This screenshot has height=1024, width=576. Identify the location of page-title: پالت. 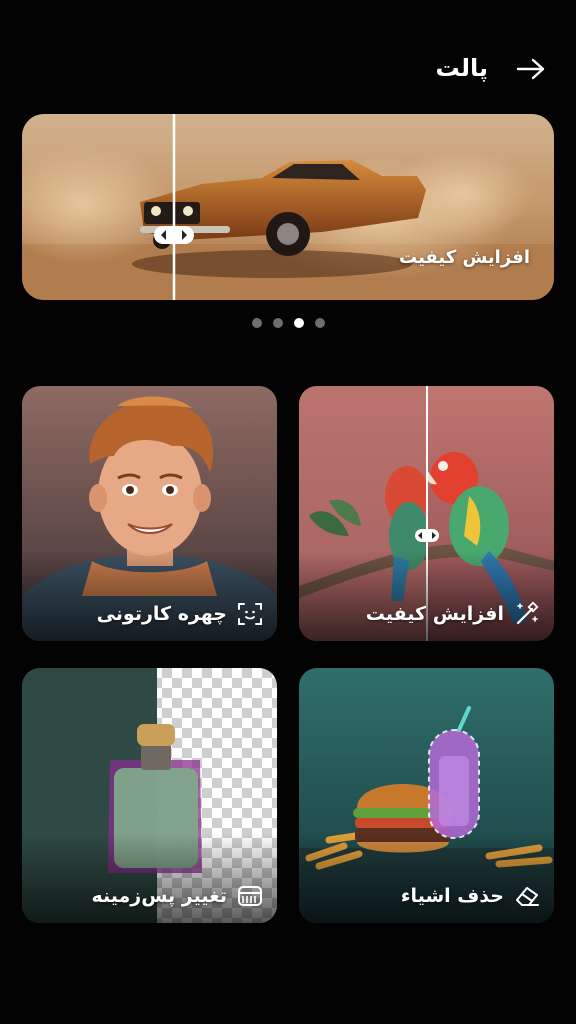
(461, 68).